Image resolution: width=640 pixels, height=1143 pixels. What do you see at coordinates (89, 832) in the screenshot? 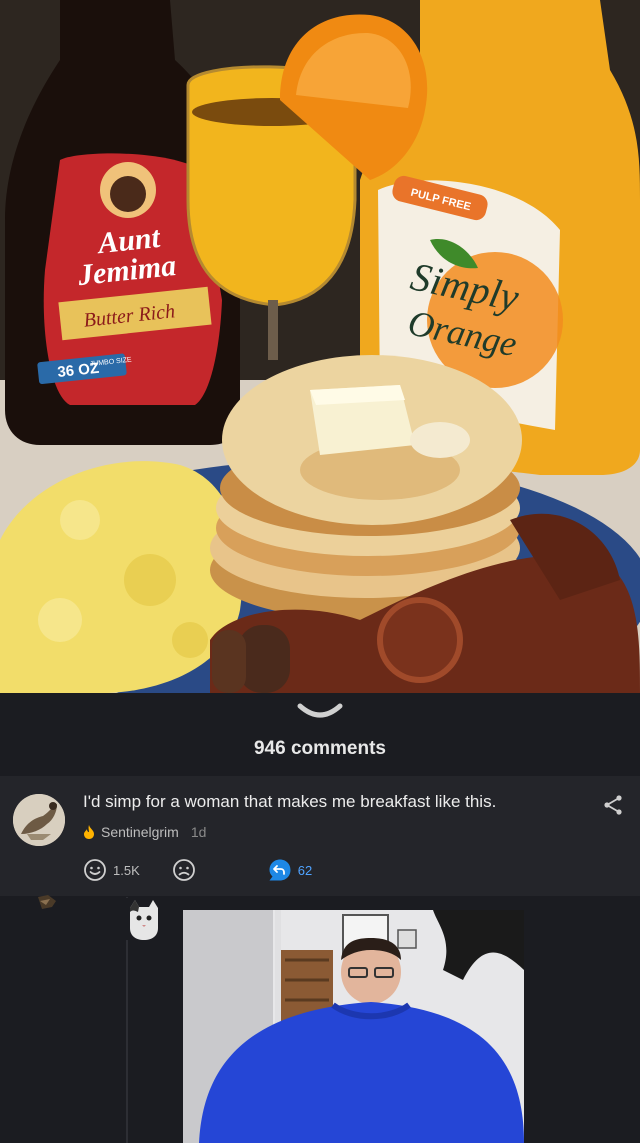
I see `flame-icon` at bounding box center [89, 832].